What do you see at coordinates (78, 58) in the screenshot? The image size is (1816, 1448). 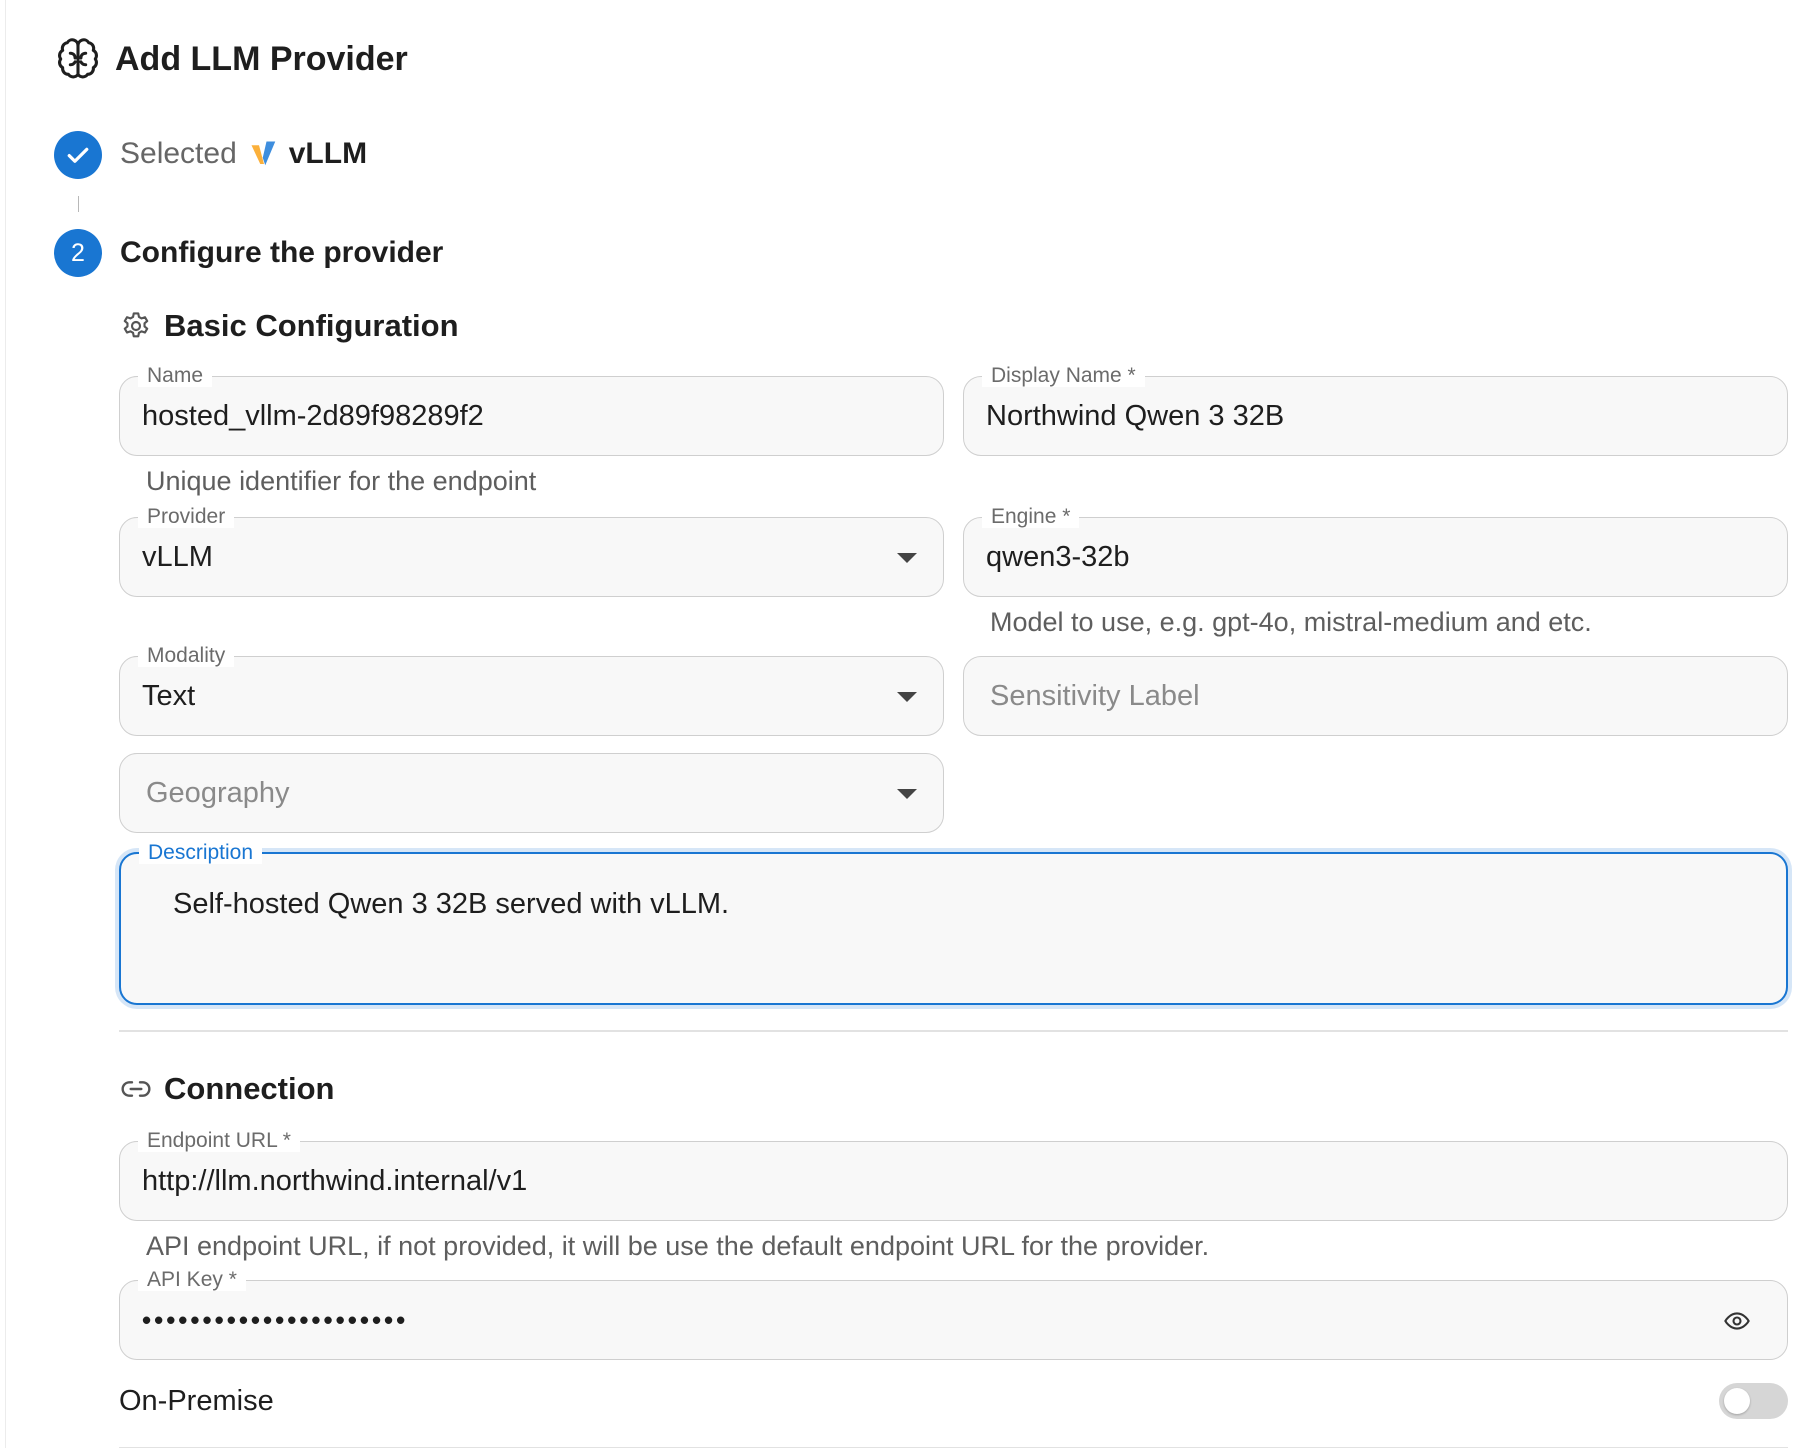 I see `brain-icon` at bounding box center [78, 58].